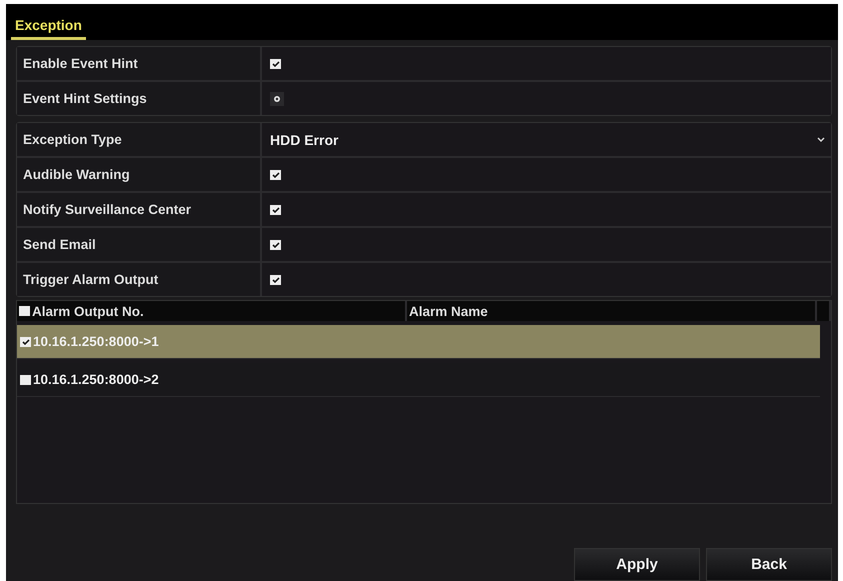 Image resolution: width=843 pixels, height=581 pixels. What do you see at coordinates (304, 140) in the screenshot?
I see `dropdown-value: HDD Error` at bounding box center [304, 140].